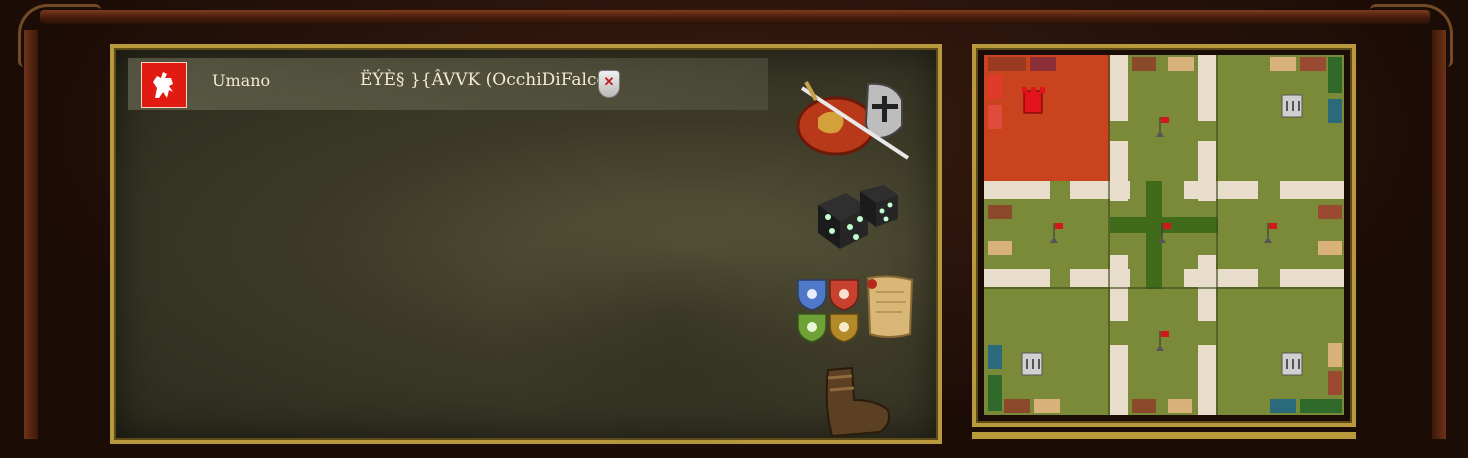 The image size is (1468, 458). I want to click on random-button, so click(855, 218).